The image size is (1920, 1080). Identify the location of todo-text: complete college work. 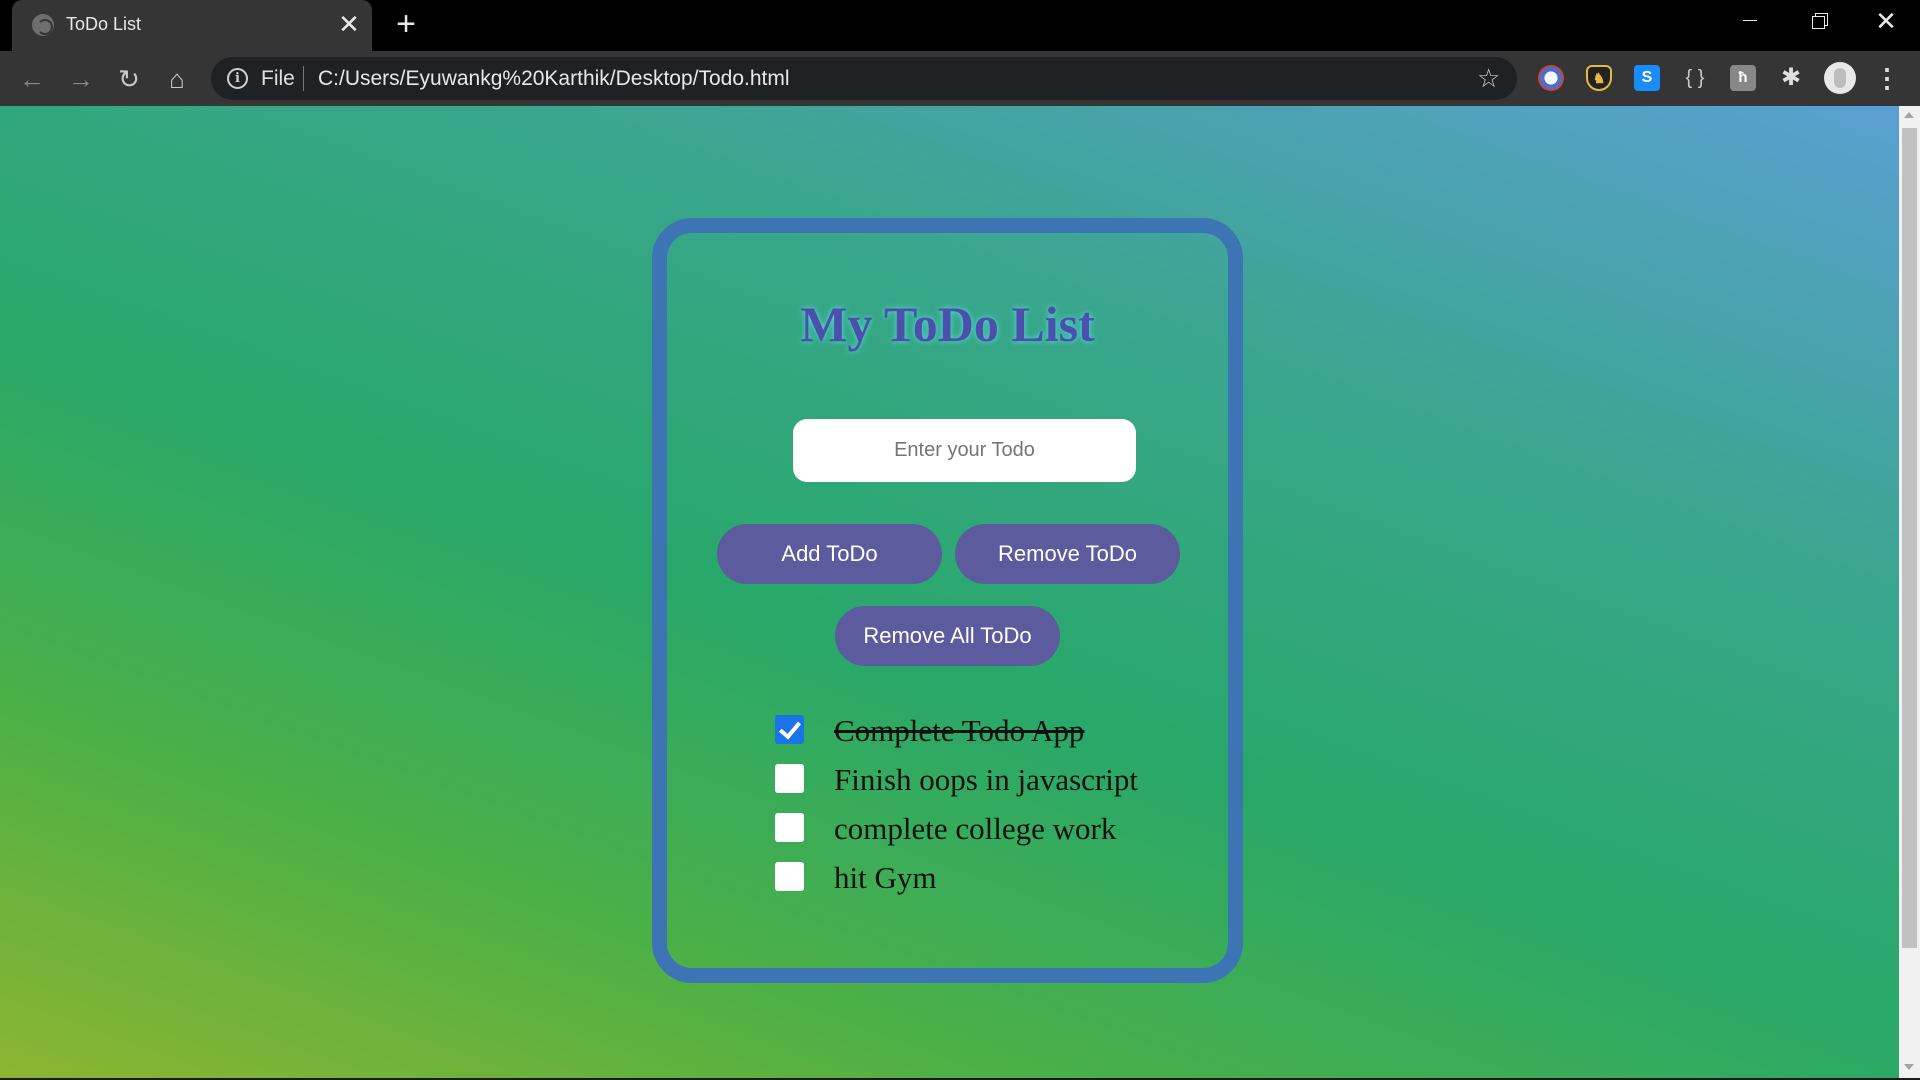
(975, 828).